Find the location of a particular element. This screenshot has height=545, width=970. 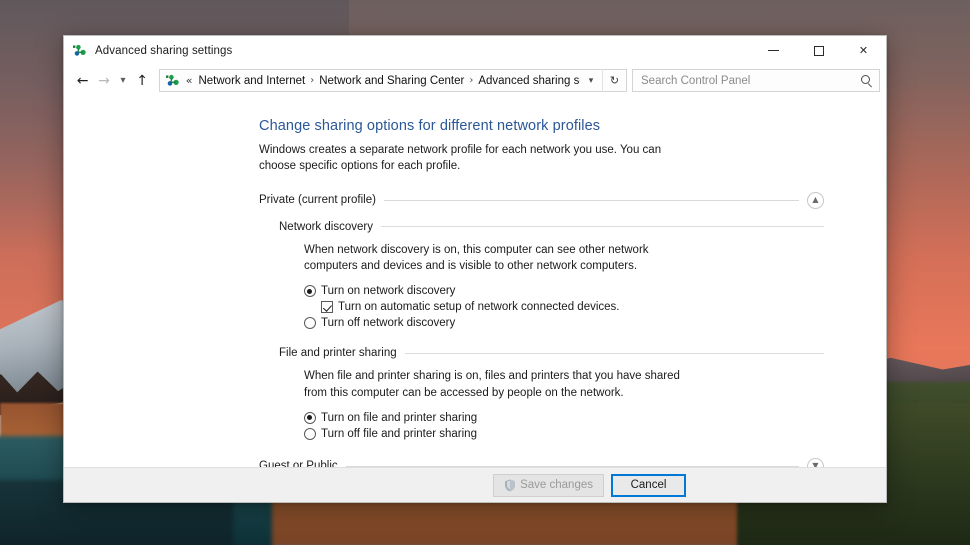

save-changes-button: Save changes is located at coordinates (548, 485).